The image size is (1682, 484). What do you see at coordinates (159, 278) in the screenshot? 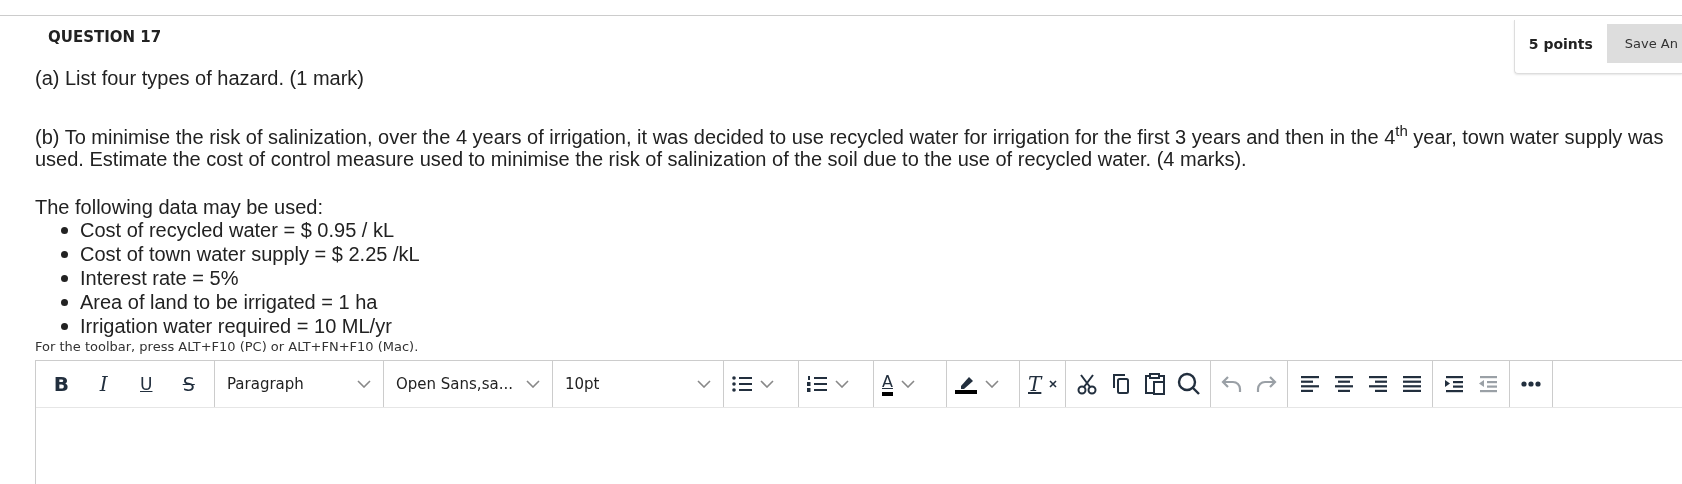
I see `data-item: Interest rate = 5%` at bounding box center [159, 278].